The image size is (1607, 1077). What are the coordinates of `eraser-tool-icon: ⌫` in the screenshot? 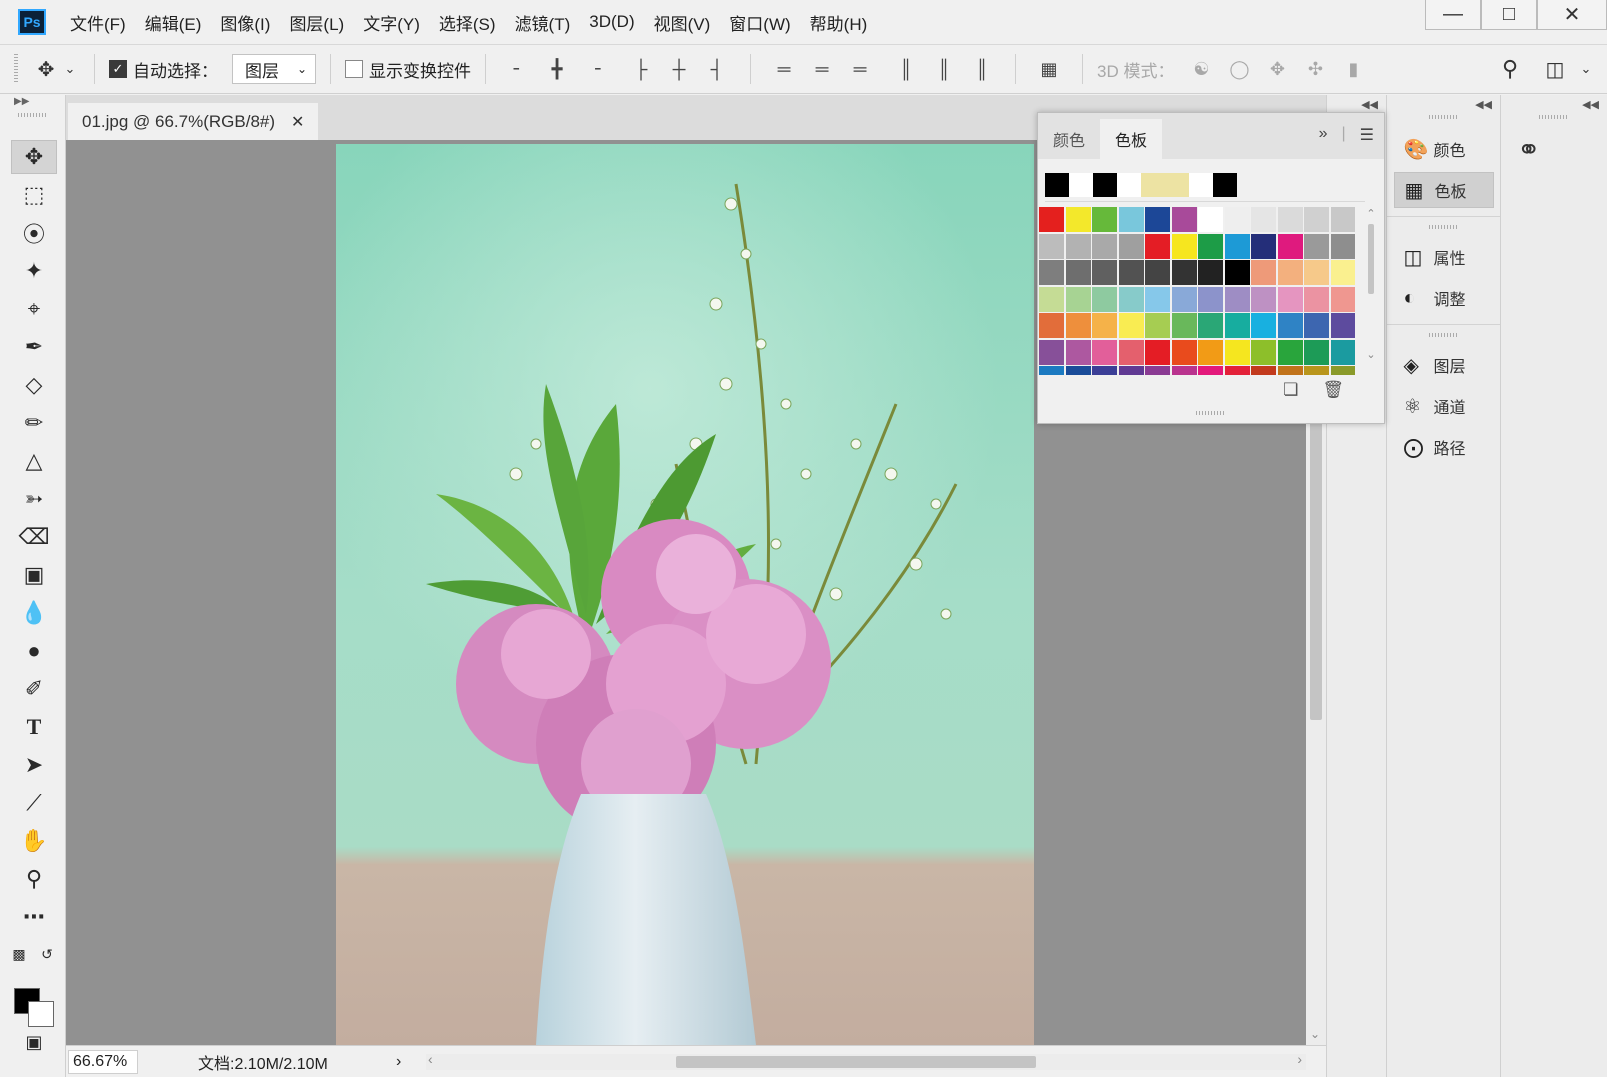 It's located at (34, 537).